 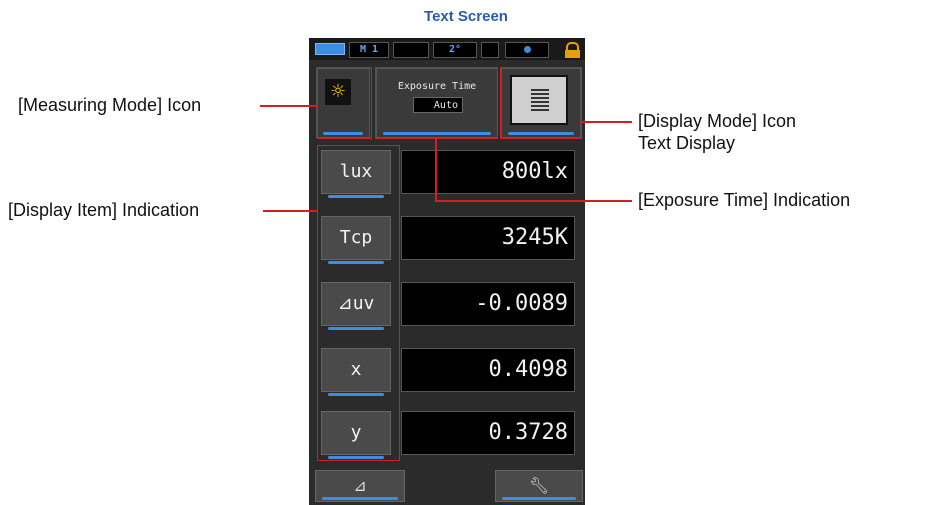 I want to click on measuring-mode-button: ☼, so click(x=343, y=103).